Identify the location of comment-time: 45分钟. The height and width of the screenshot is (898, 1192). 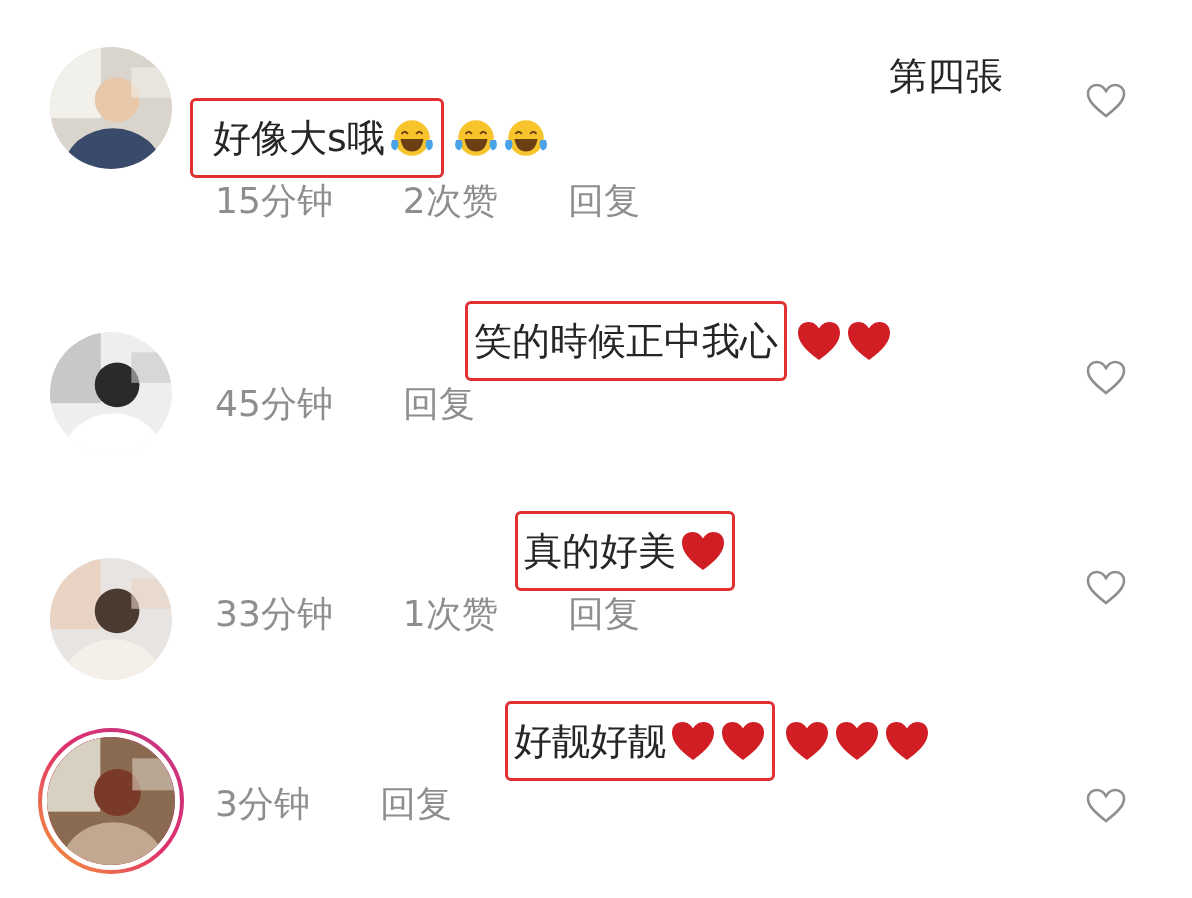
(274, 404).